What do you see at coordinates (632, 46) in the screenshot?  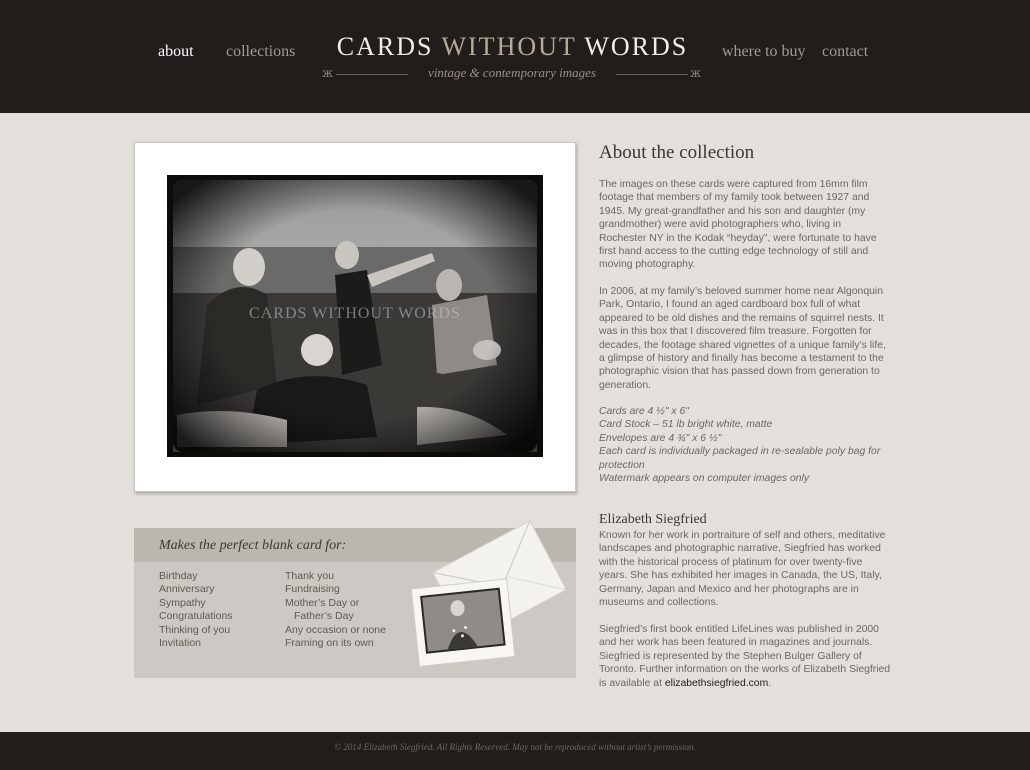 I see `logo-title-part3: WORDS` at bounding box center [632, 46].